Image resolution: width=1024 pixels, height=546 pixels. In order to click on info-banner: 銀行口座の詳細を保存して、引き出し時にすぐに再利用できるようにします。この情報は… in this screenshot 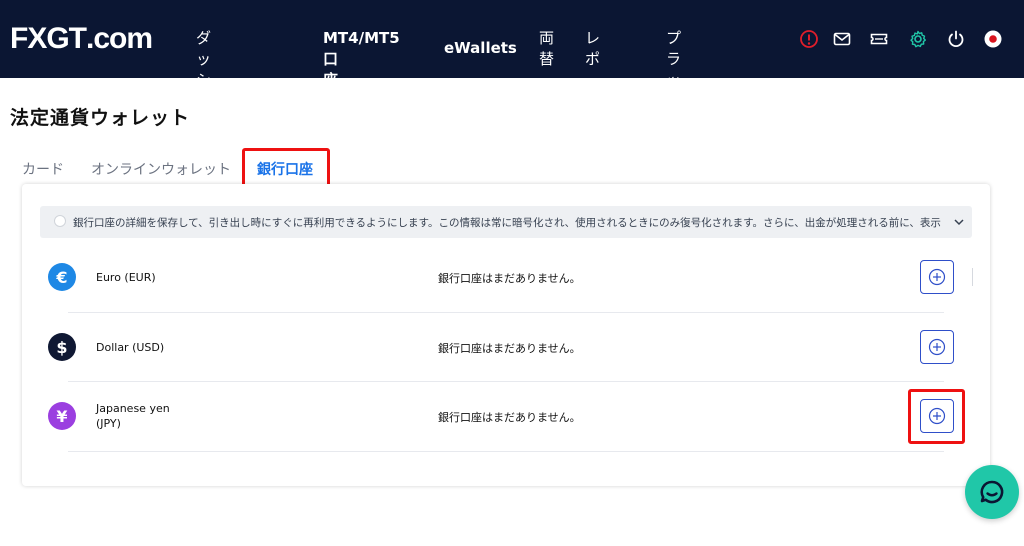, I will do `click(506, 222)`.